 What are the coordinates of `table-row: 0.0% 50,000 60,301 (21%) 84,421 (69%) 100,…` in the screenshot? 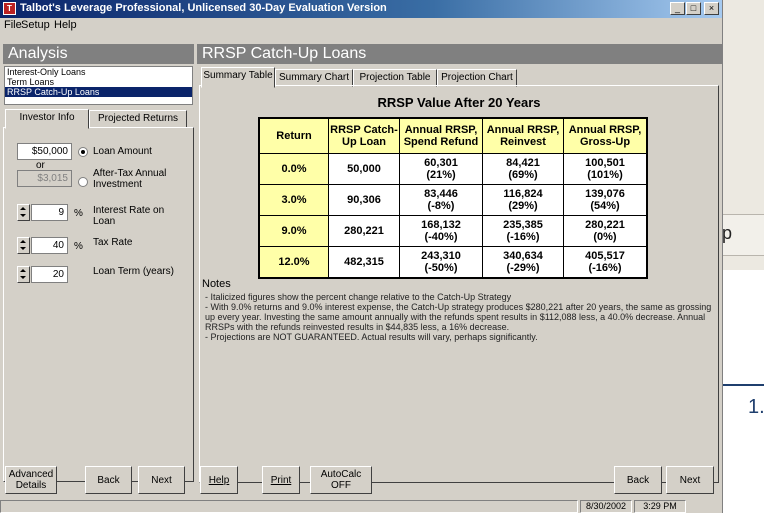 It's located at (453, 169).